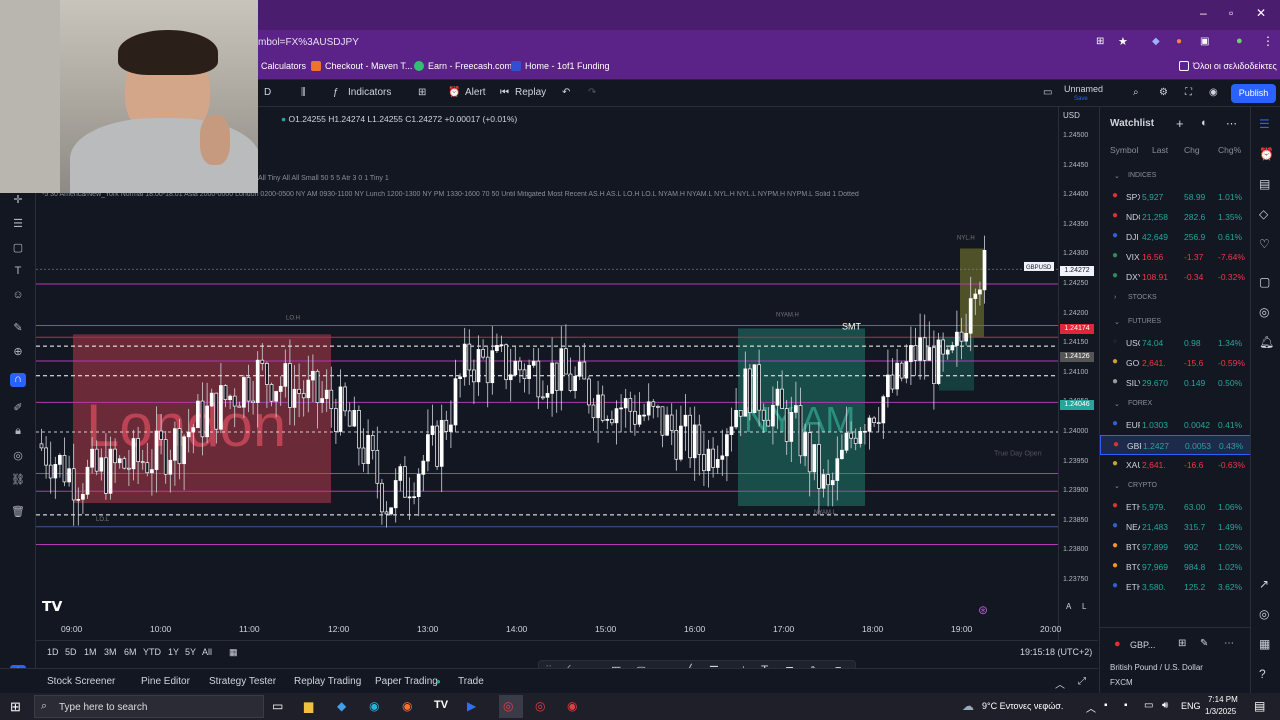 The height and width of the screenshot is (720, 1280). What do you see at coordinates (463, 66) in the screenshot?
I see `bookmark-freecash: Earn - Freecash.com` at bounding box center [463, 66].